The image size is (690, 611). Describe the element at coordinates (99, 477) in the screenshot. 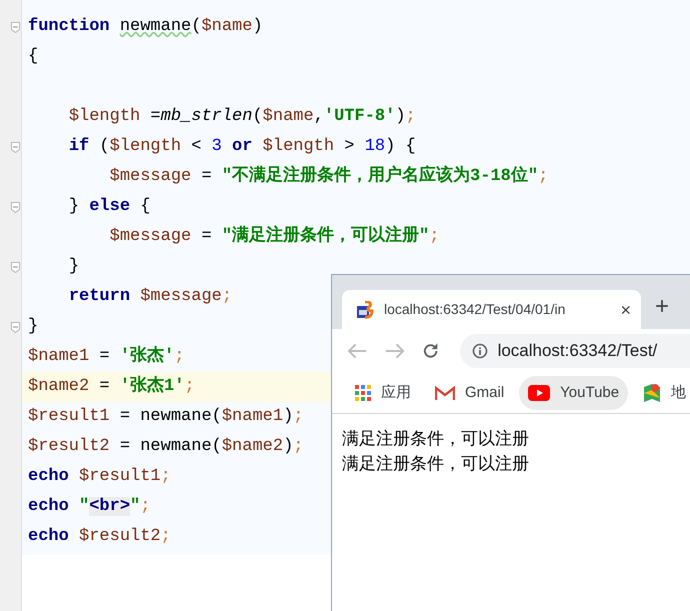

I see `code-line: echo $result1;` at that location.